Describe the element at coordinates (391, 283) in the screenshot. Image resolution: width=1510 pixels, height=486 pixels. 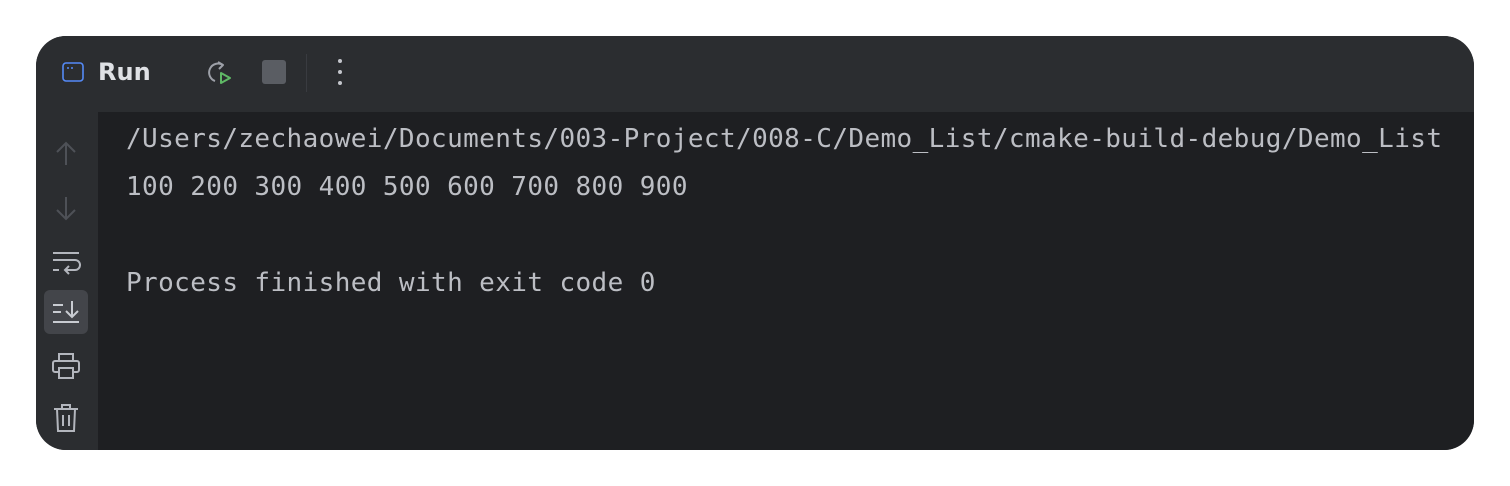
I see `console-line-exit-status: Process finished with exit code 0` at that location.